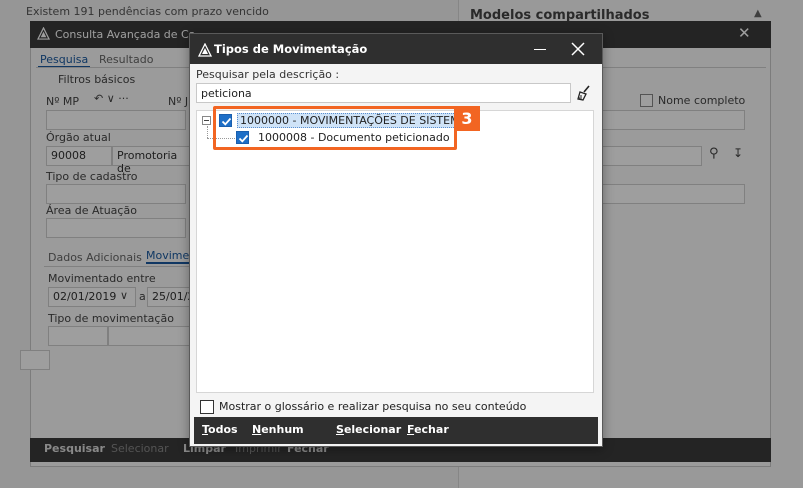  Describe the element at coordinates (220, 429) in the screenshot. I see `todos-button: Todos` at that location.